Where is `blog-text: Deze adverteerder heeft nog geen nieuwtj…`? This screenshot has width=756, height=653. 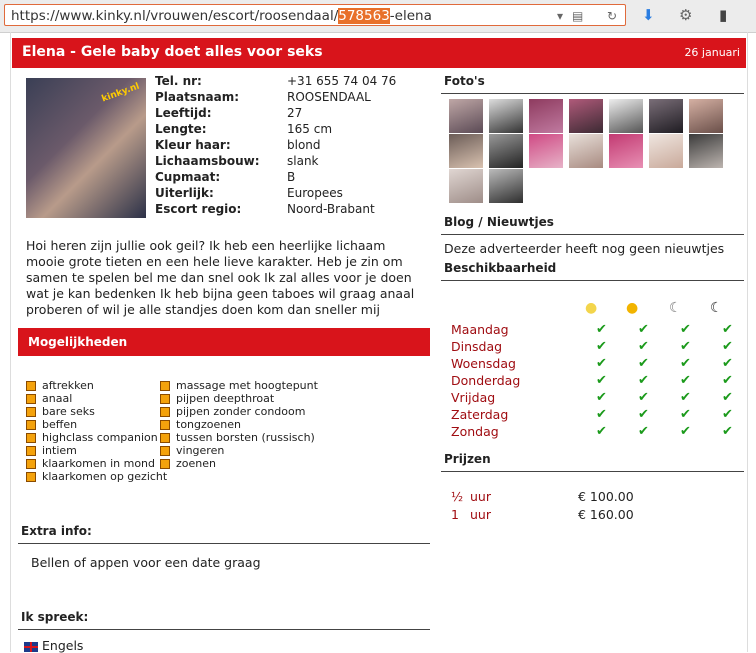
blog-text: Deze adverteerder heeft nog geen nieuwtj… is located at coordinates (584, 248).